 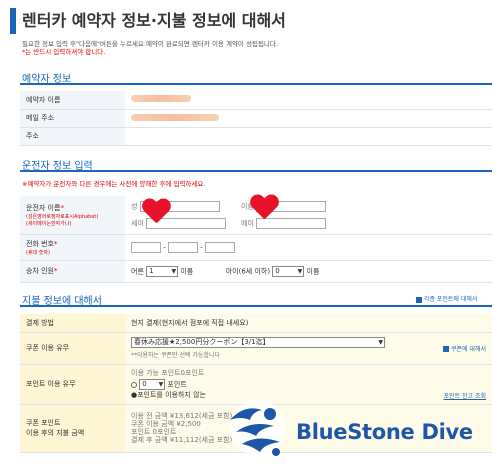 What do you see at coordinates (72, 136) in the screenshot?
I see `reservation-address-label: 주소` at bounding box center [72, 136].